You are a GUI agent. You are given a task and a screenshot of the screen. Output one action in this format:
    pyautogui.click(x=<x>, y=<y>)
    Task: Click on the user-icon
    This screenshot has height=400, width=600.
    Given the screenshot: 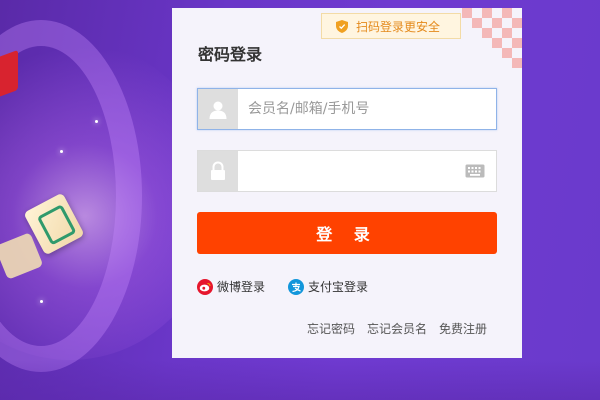 What is the action you would take?
    pyautogui.click(x=218, y=110)
    